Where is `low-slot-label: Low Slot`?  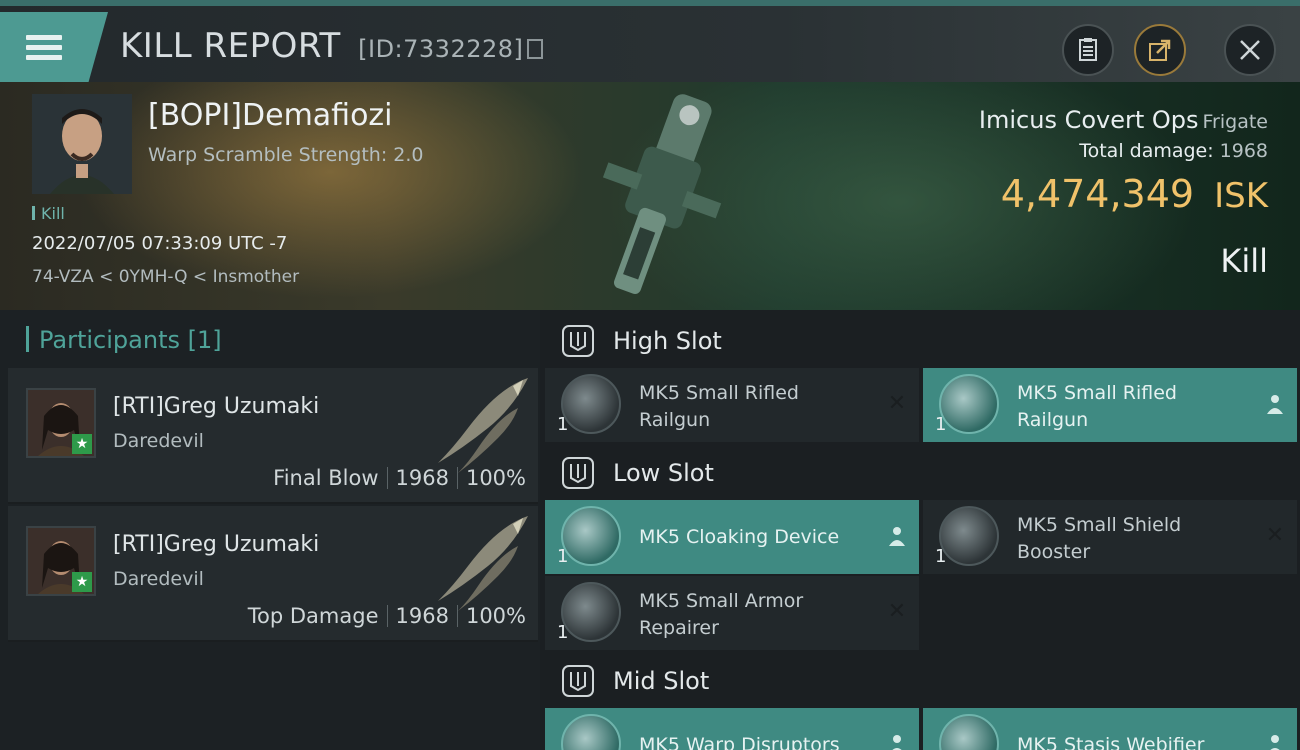
low-slot-label: Low Slot is located at coordinates (663, 473).